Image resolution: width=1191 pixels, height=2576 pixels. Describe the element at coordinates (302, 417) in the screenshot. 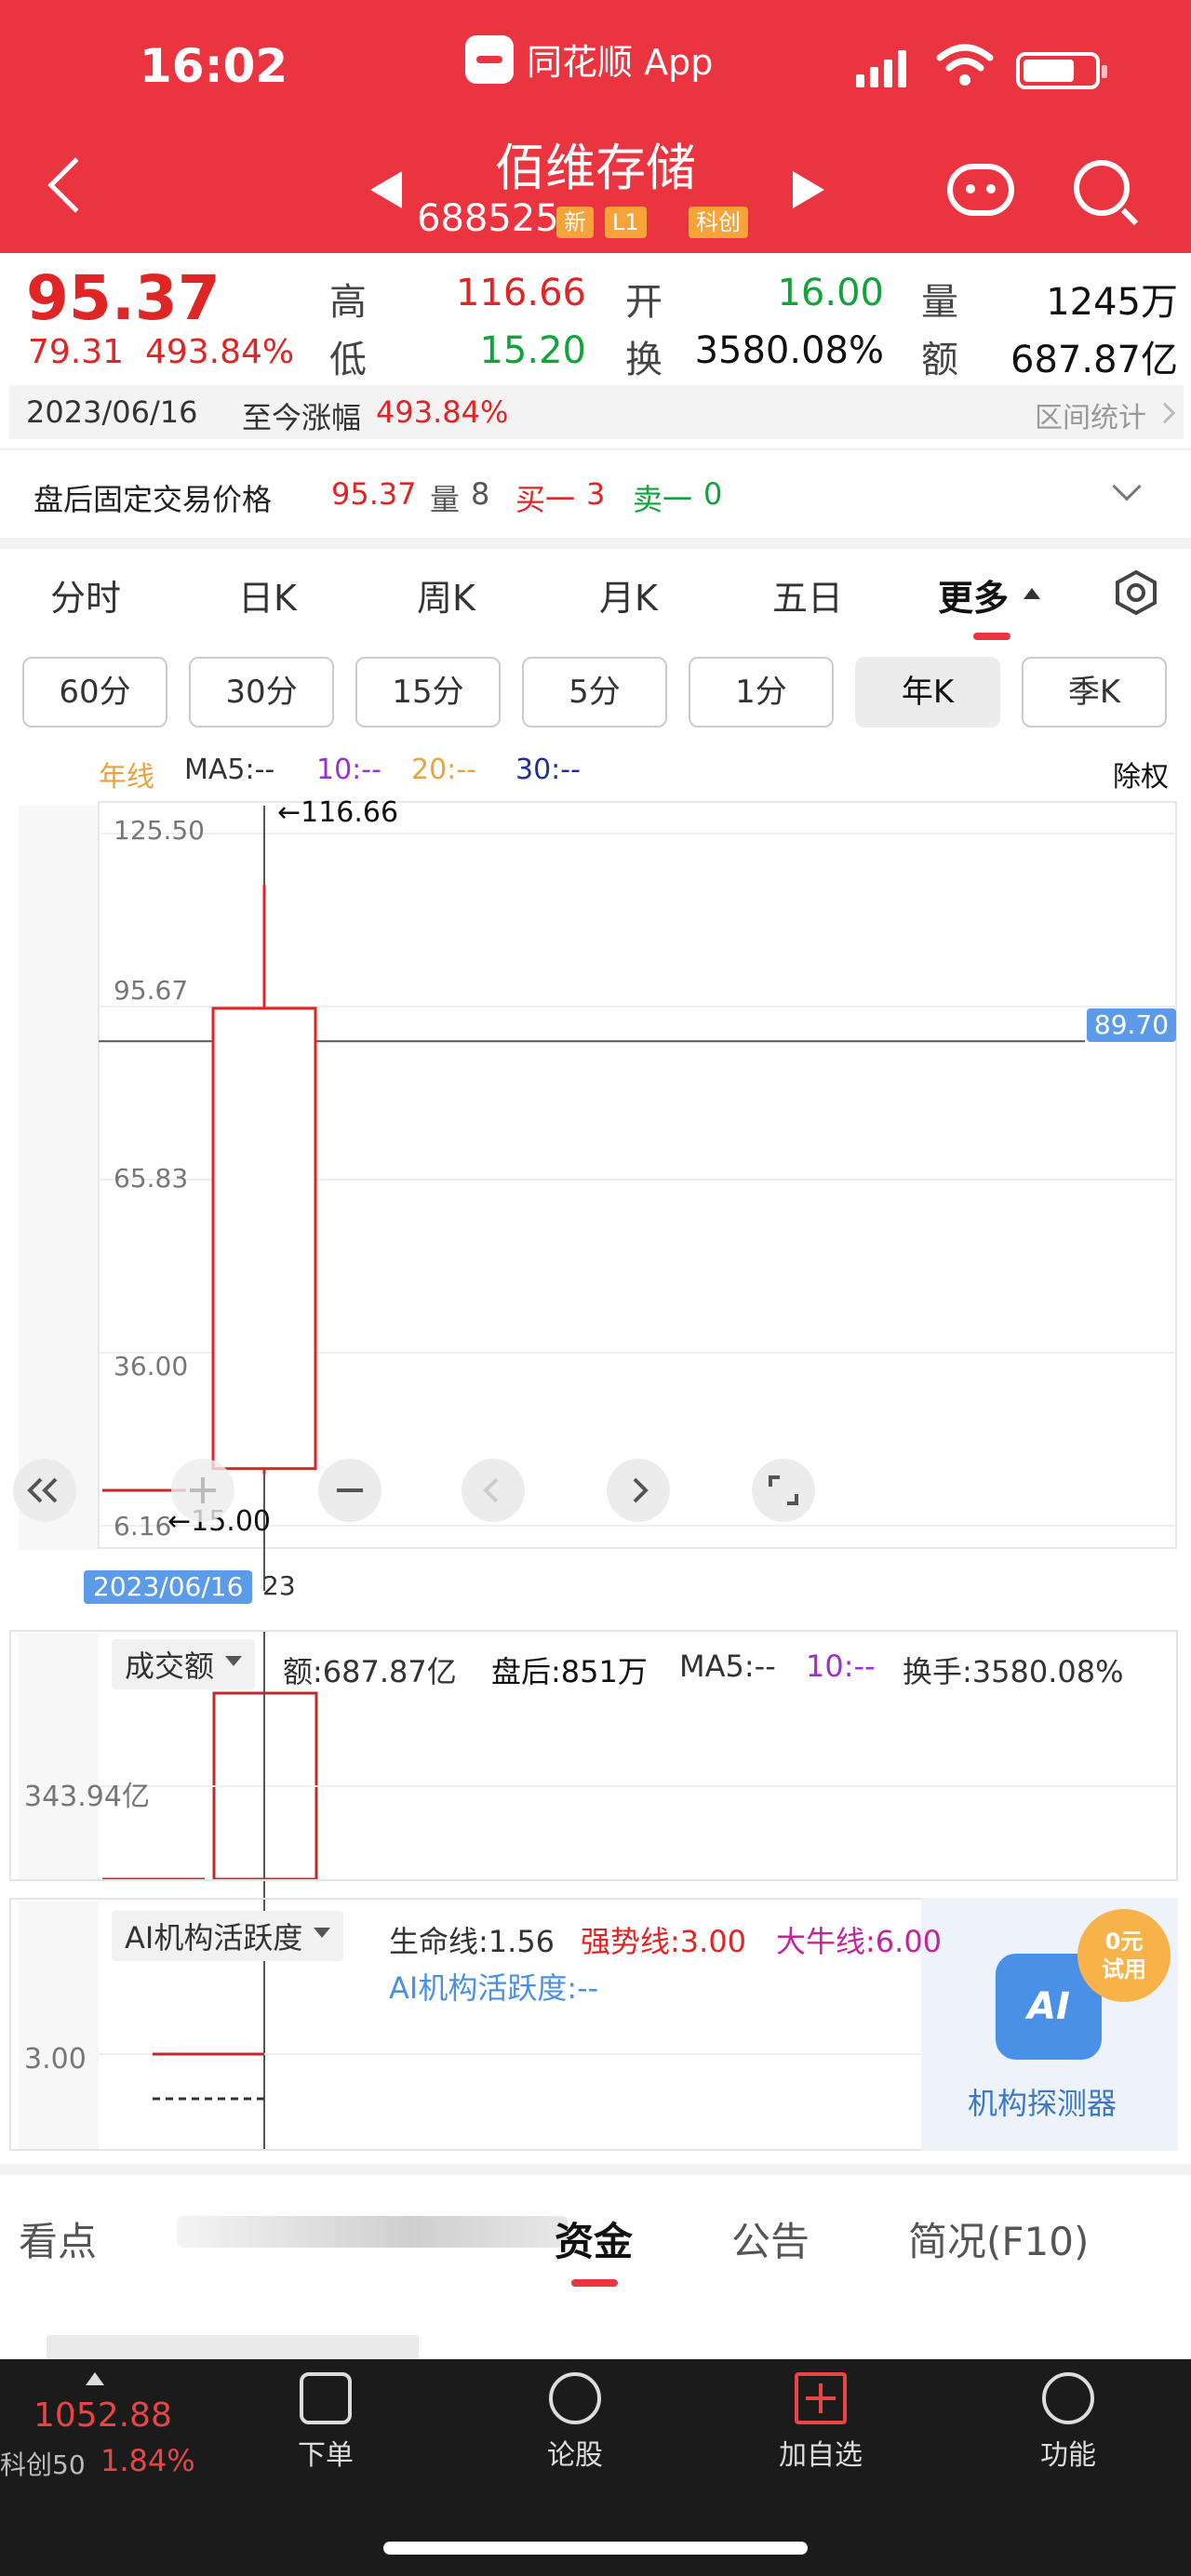

I see `range-label: 至今涨幅` at that location.